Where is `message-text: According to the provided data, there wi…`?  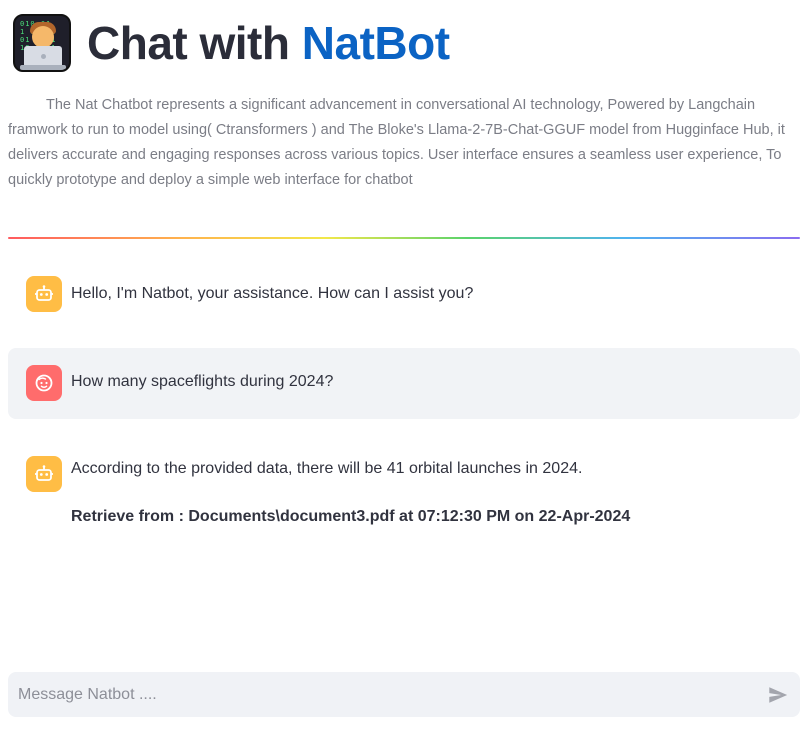 message-text: According to the provided data, there wi… is located at coordinates (327, 468).